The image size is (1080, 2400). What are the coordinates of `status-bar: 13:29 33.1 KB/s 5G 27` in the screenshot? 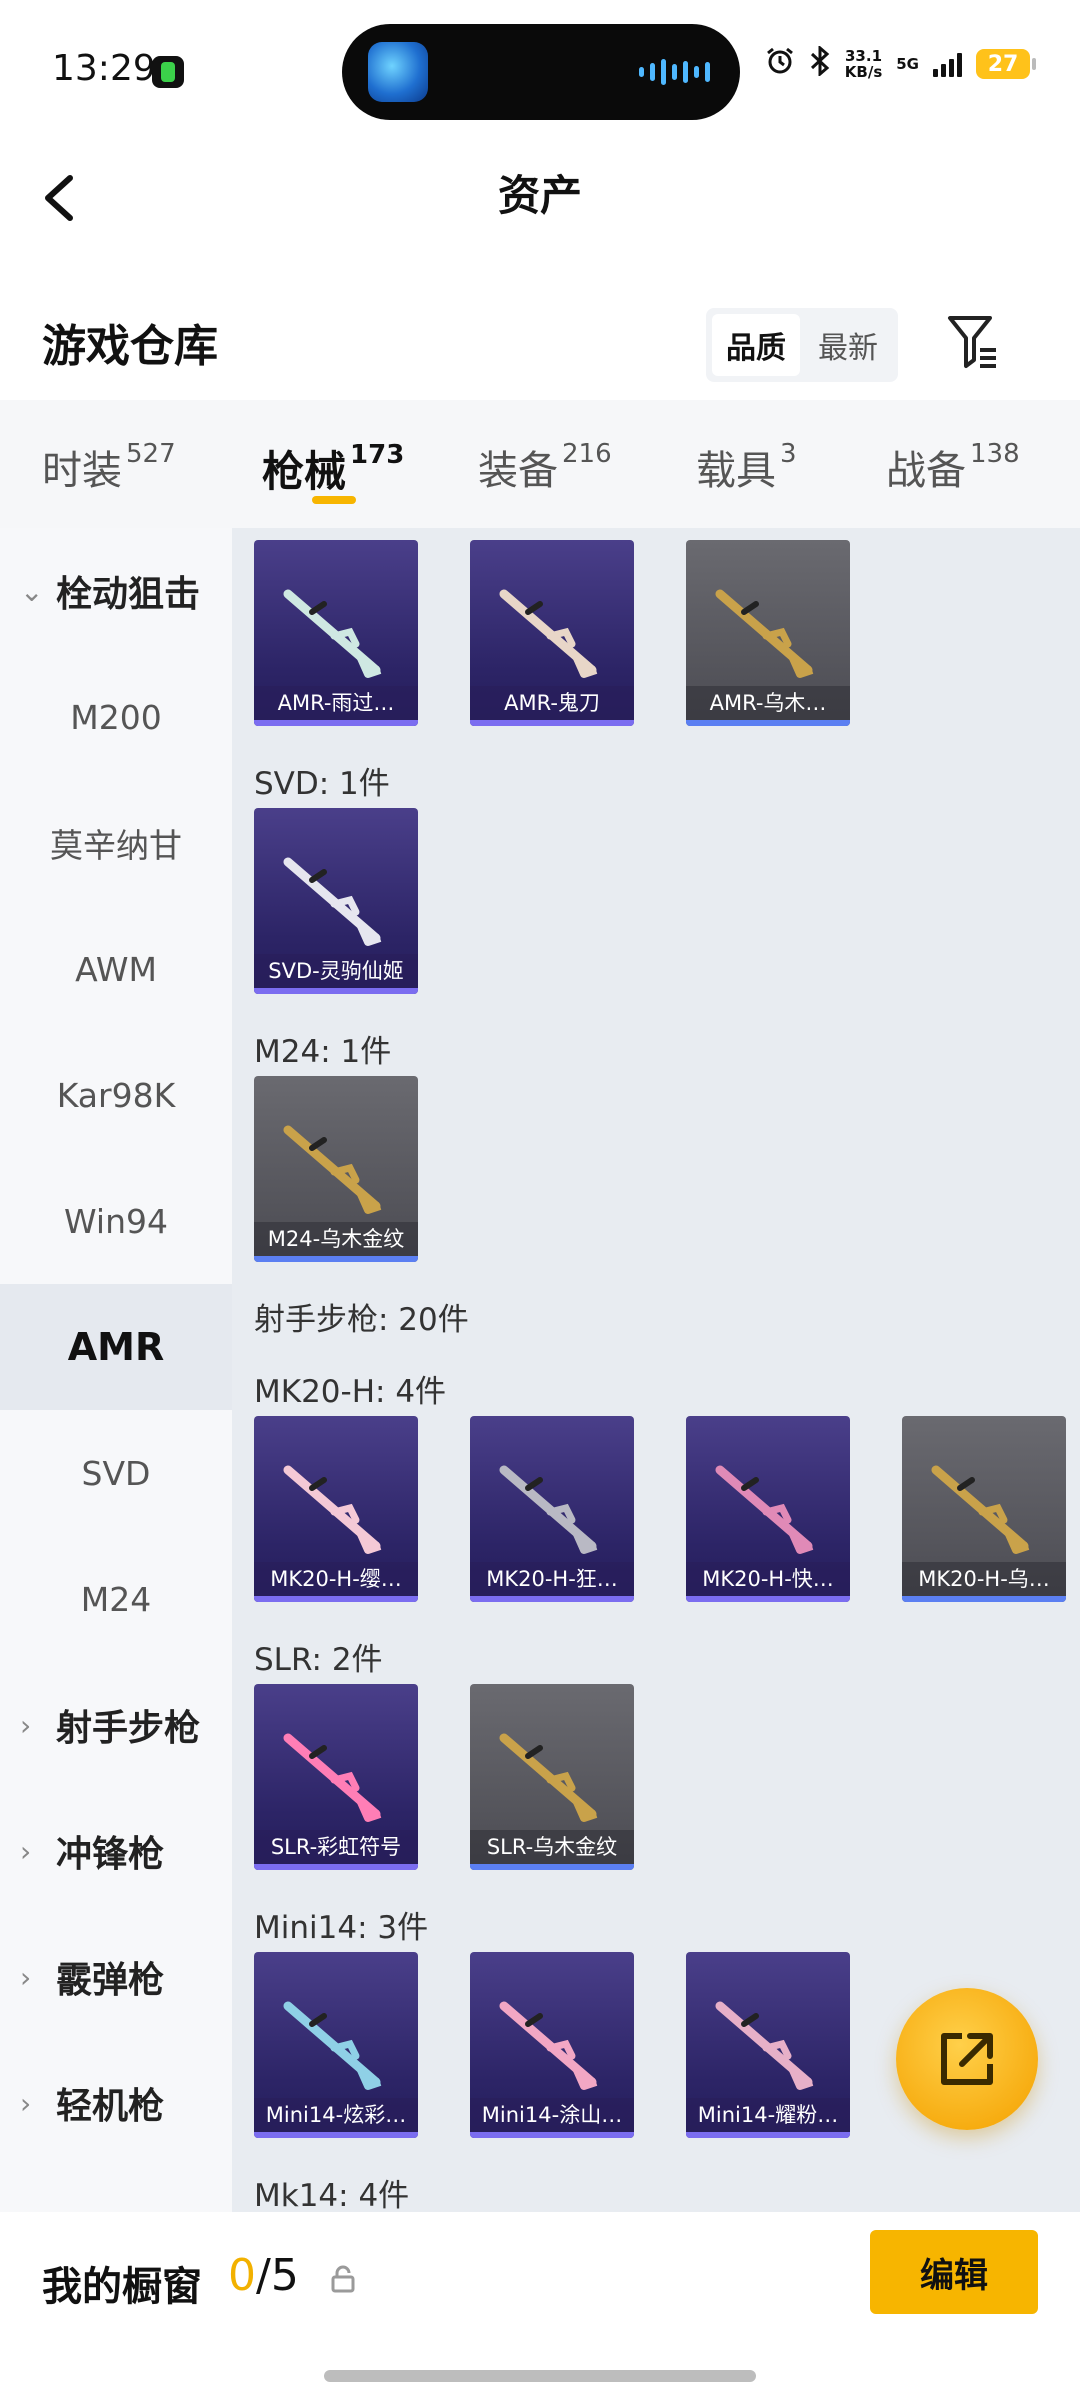 It's located at (540, 70).